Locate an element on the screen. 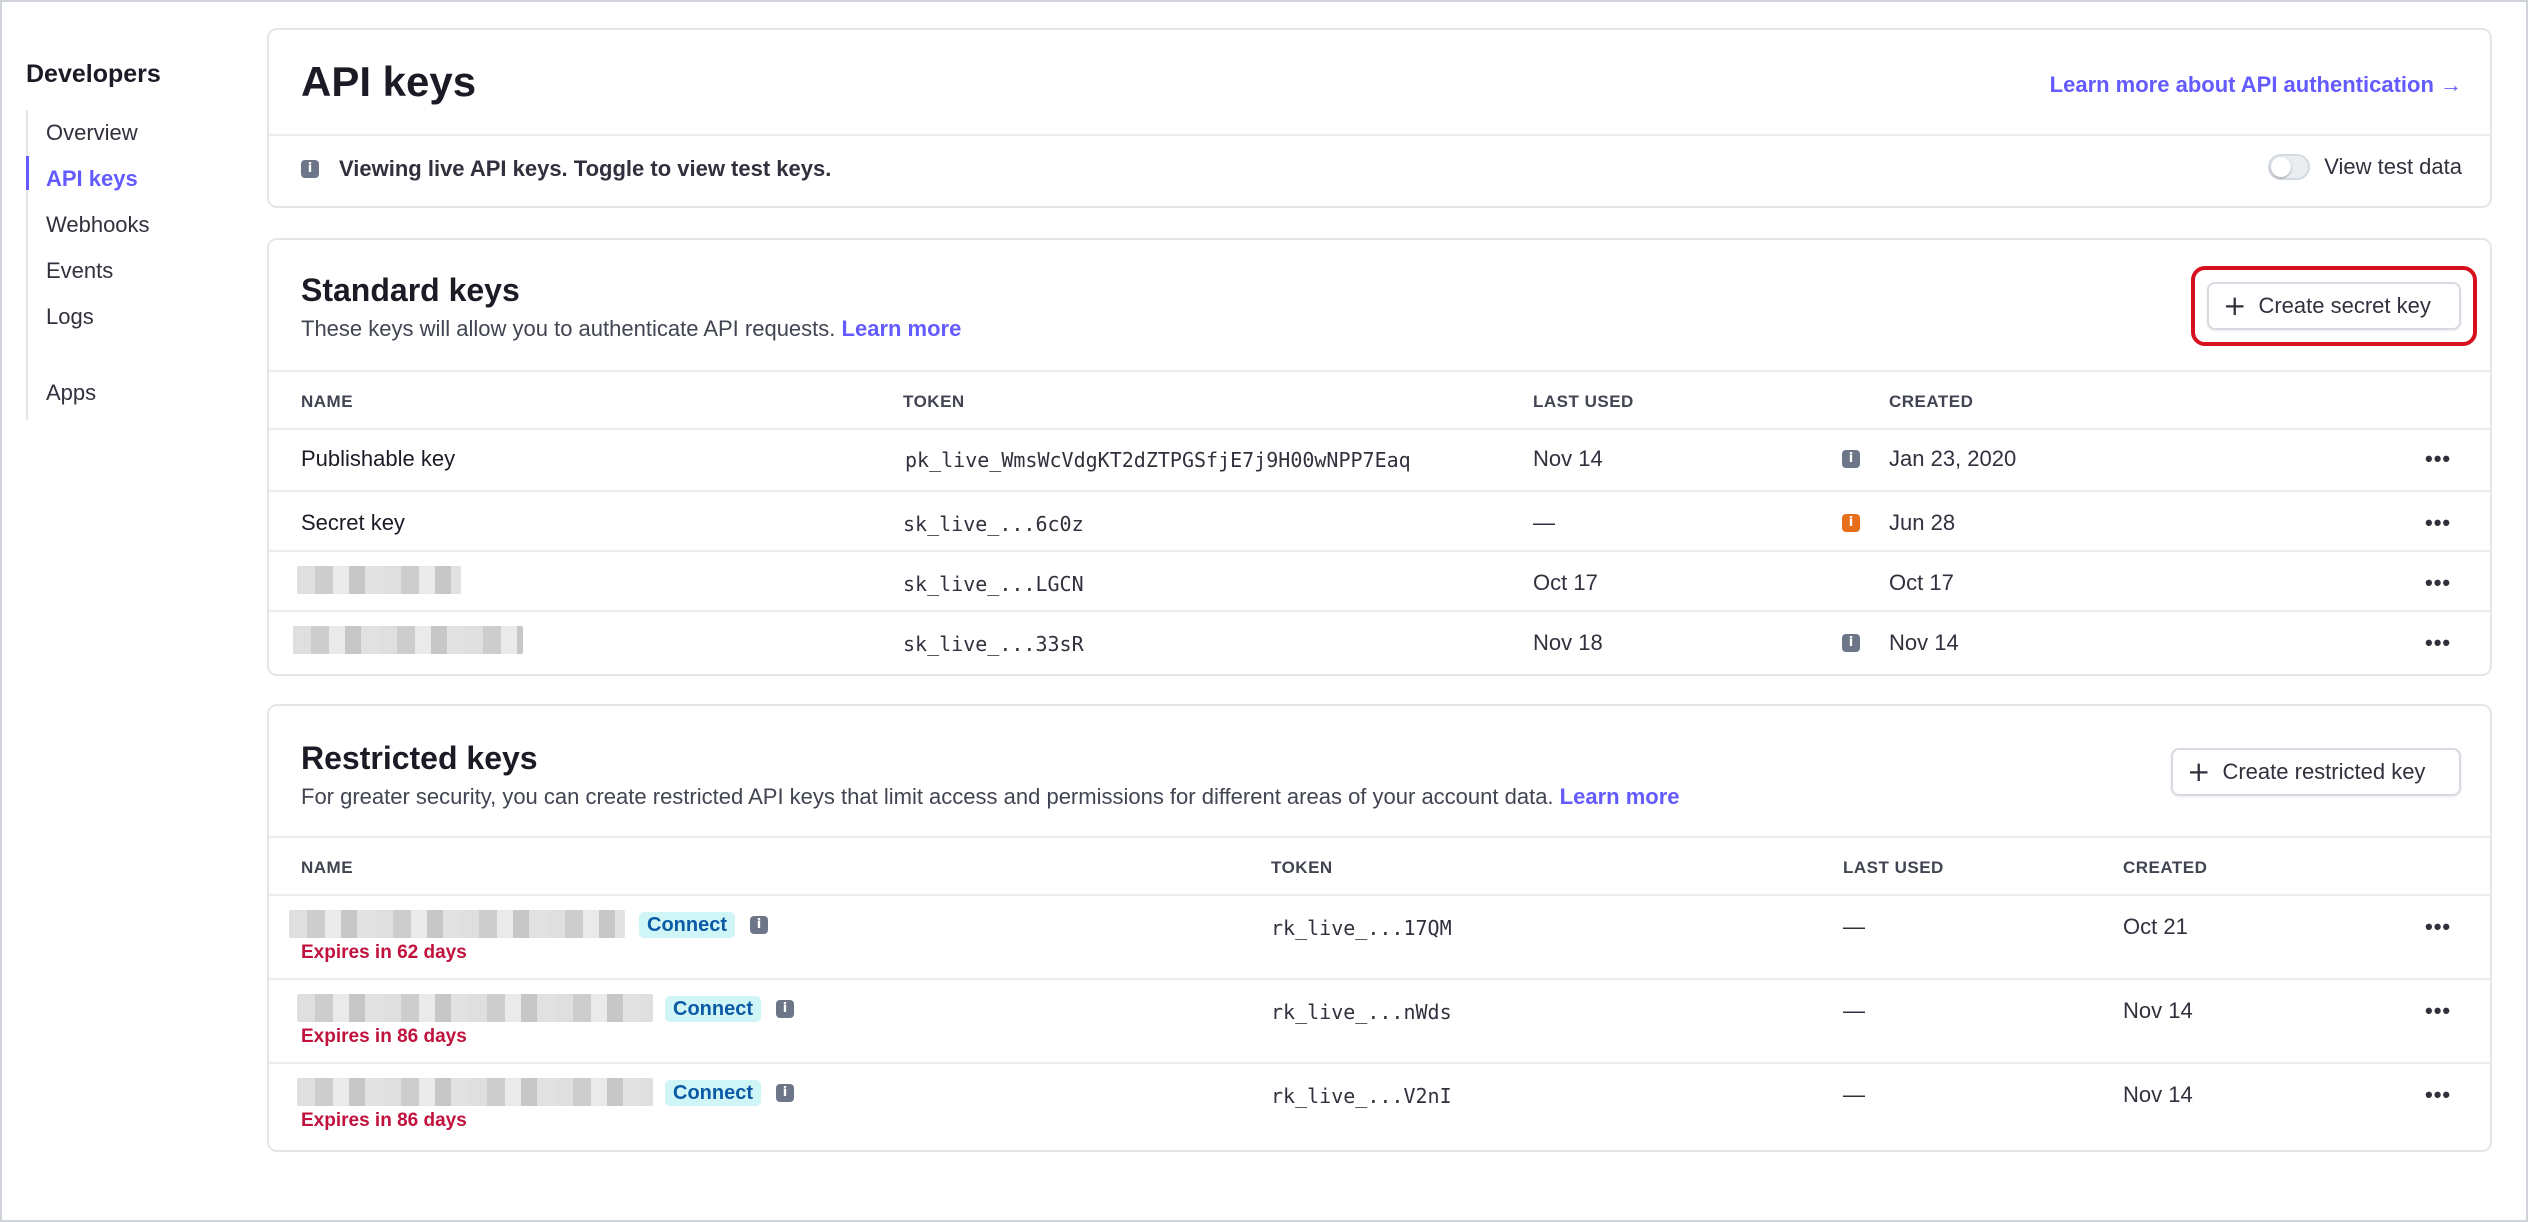  toggle-label: View test data is located at coordinates (2393, 166).